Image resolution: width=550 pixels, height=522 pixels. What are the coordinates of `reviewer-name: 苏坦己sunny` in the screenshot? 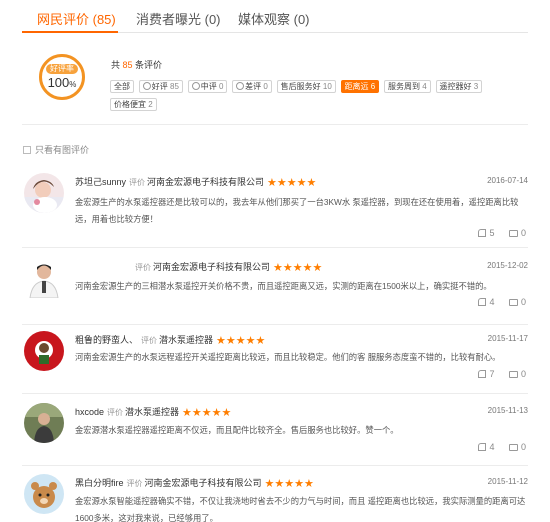 It's located at (100, 182).